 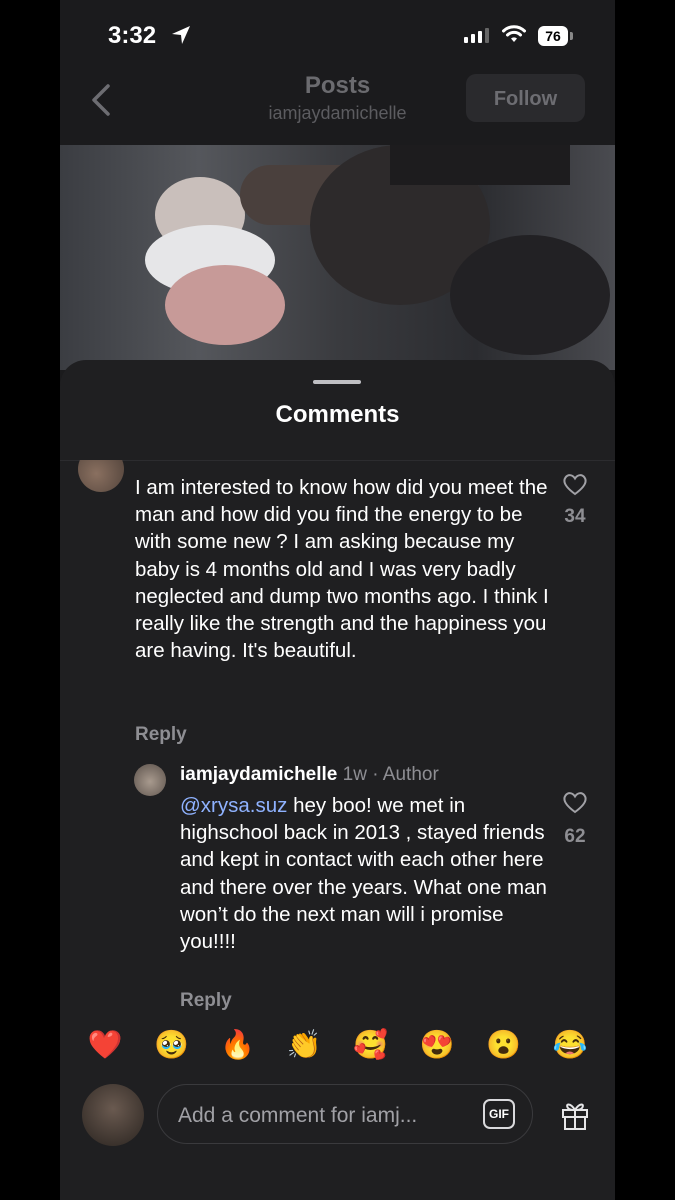 I want to click on follow-button: Follow, so click(x=525, y=98).